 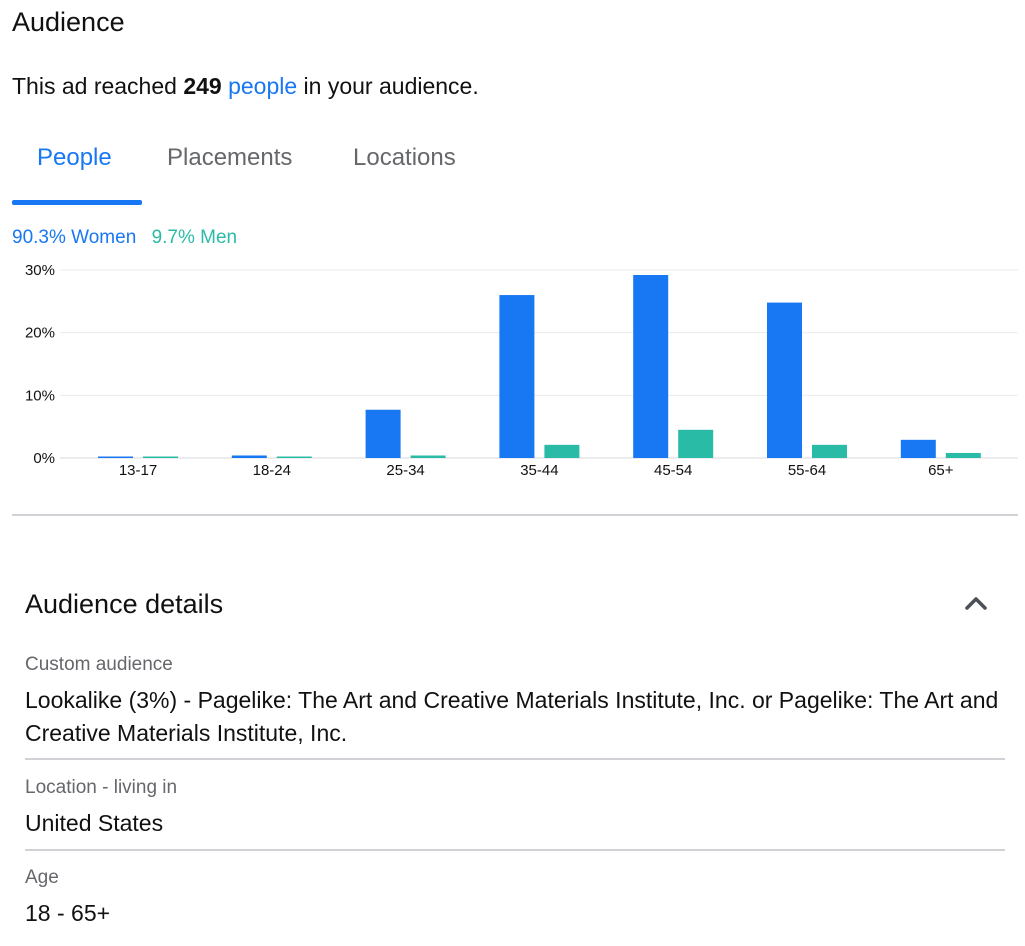 What do you see at coordinates (68, 913) in the screenshot?
I see `detail-value: 18 - 65+` at bounding box center [68, 913].